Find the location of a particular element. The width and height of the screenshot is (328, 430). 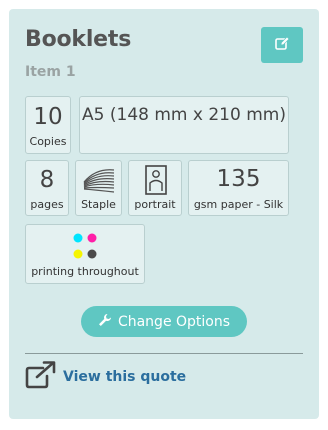

cmyk-dots-icon is located at coordinates (86, 249).